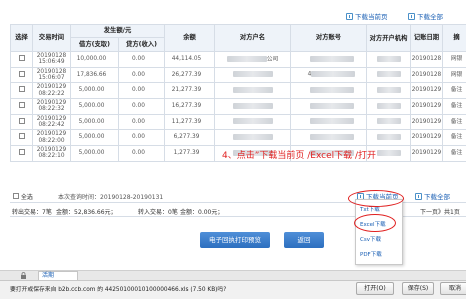  I want to click on cancel-download-button: 取消, so click(453, 288).